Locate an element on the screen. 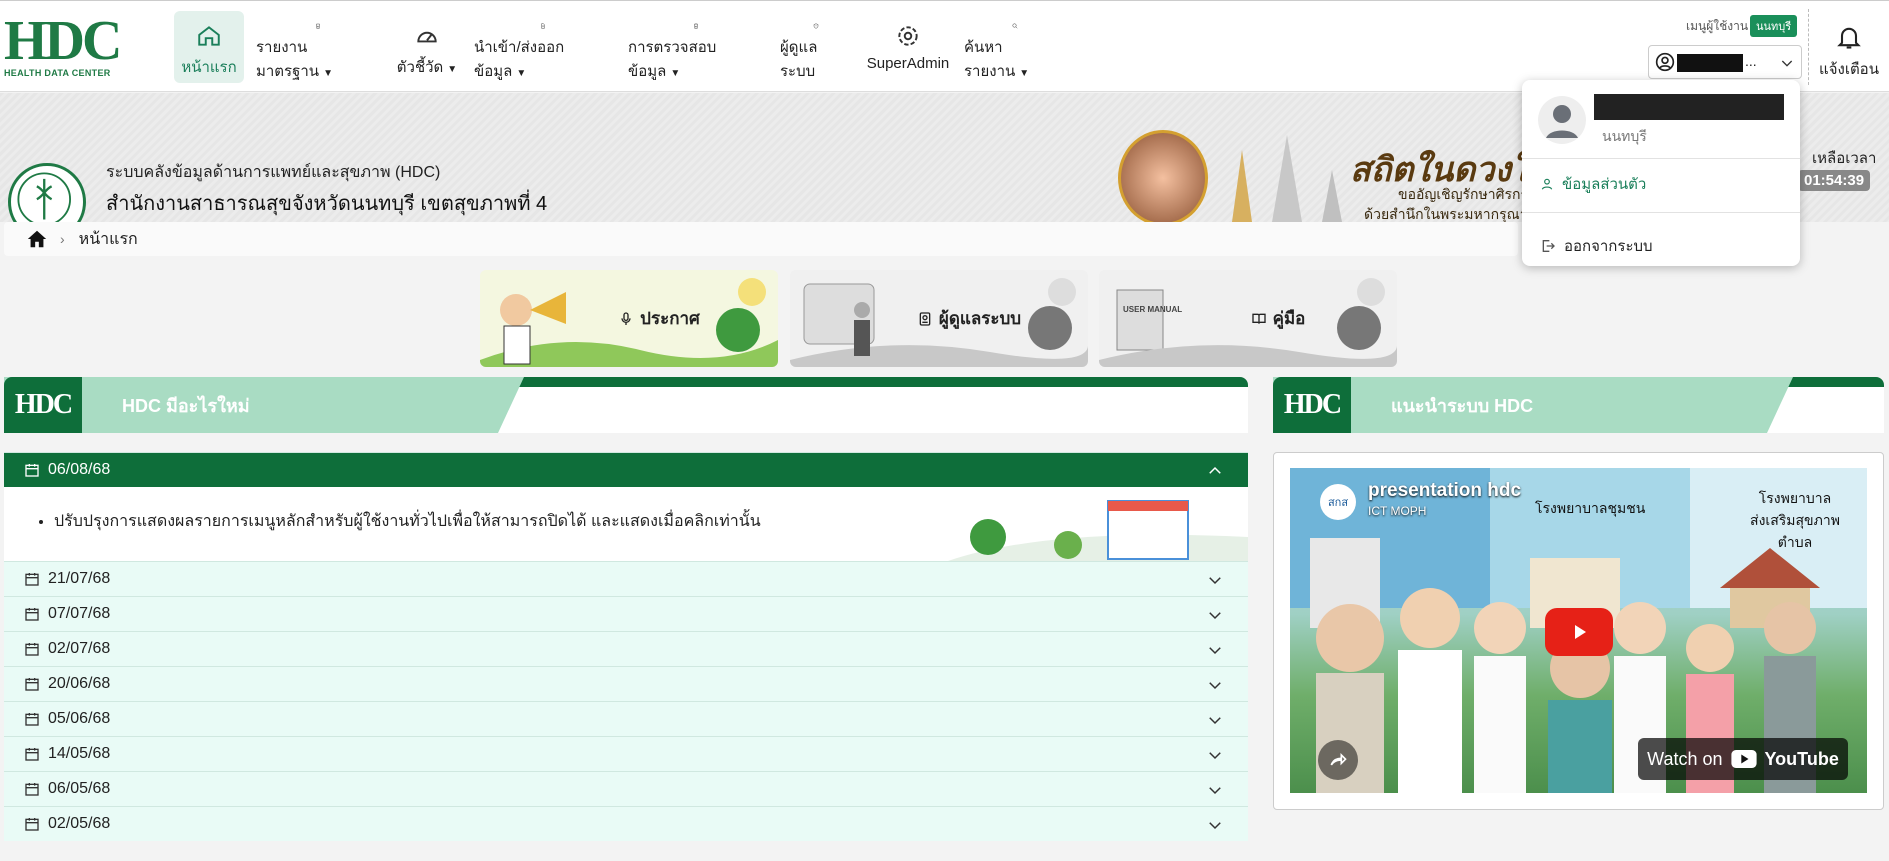 The image size is (1889, 861). logout-menu-label: ออกจากระบบ is located at coordinates (1608, 246).